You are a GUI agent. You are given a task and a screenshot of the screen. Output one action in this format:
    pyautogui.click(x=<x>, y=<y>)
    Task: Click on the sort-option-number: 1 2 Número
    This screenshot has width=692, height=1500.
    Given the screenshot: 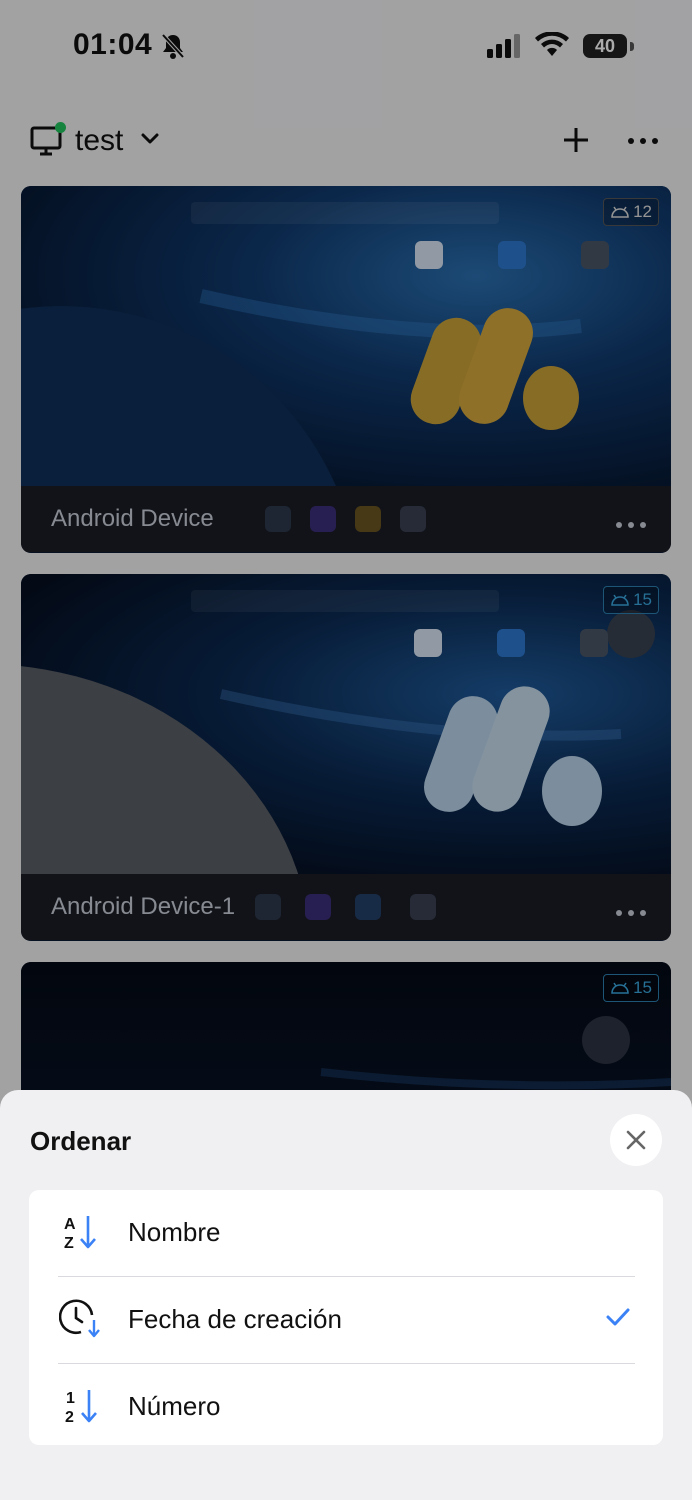 What is the action you would take?
    pyautogui.click(x=346, y=1407)
    